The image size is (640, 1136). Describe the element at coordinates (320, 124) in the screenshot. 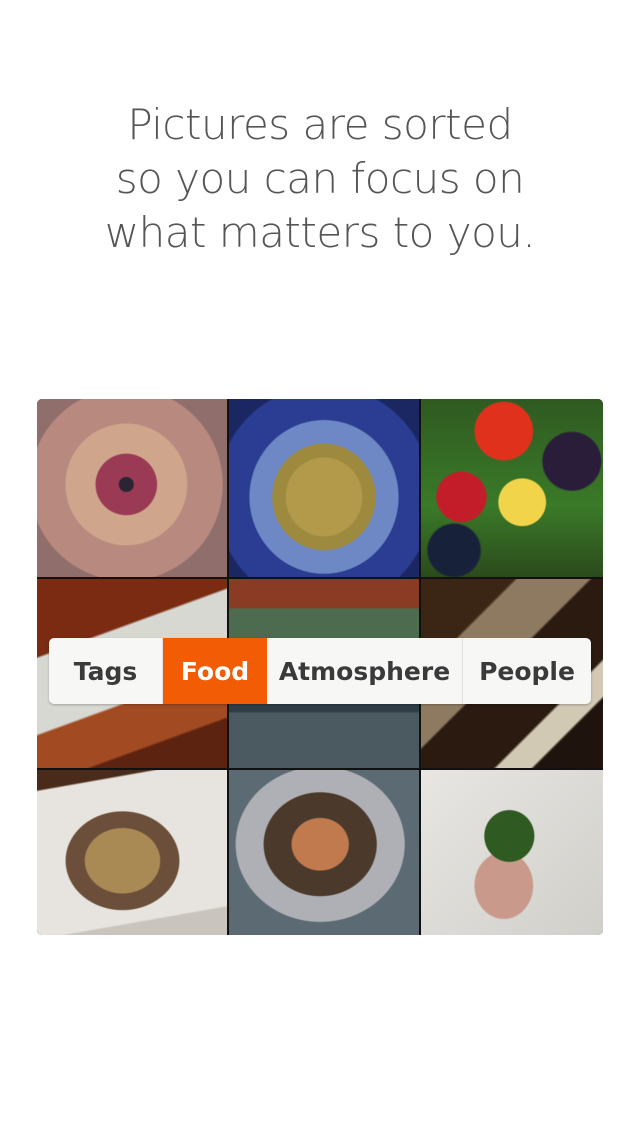

I see `headline-line-1: Pictures are sorted` at that location.